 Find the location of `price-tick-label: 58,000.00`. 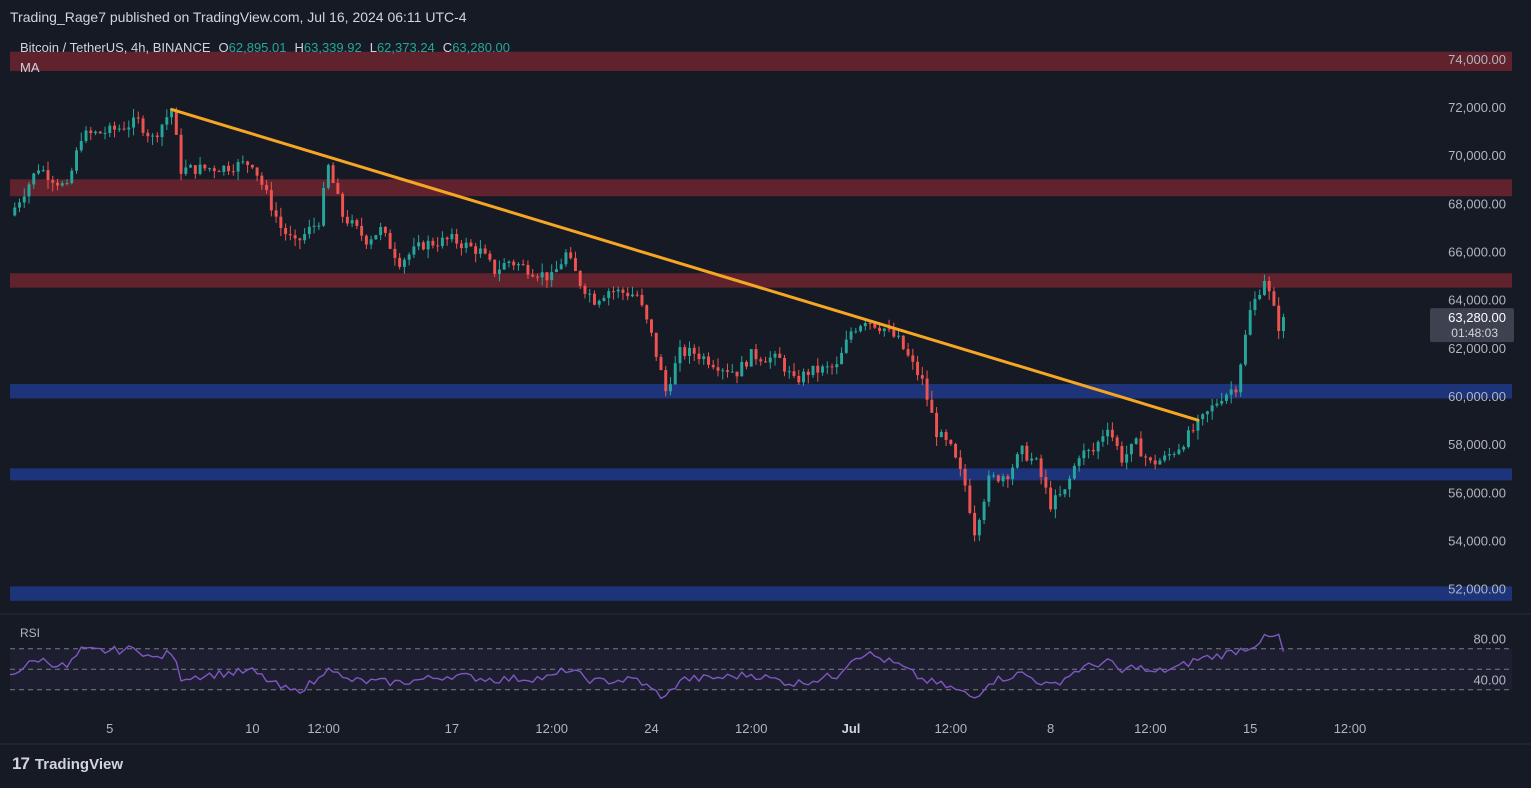

price-tick-label: 58,000.00 is located at coordinates (1477, 444).